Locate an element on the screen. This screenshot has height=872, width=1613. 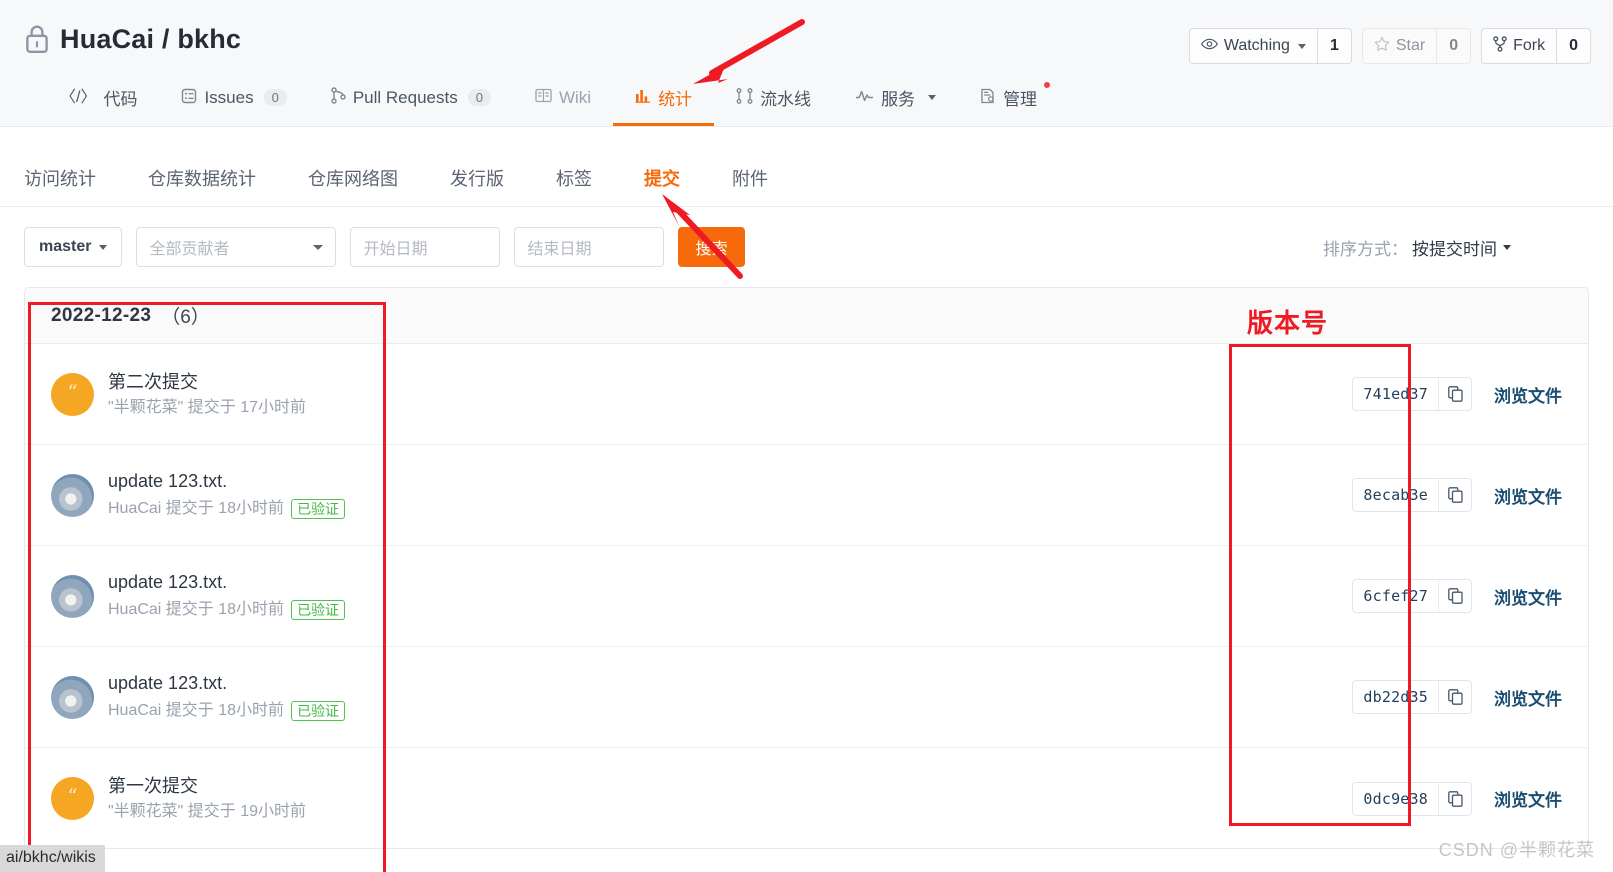
browser-status-bar: ai/bkhc/wikis is located at coordinates (52, 858).